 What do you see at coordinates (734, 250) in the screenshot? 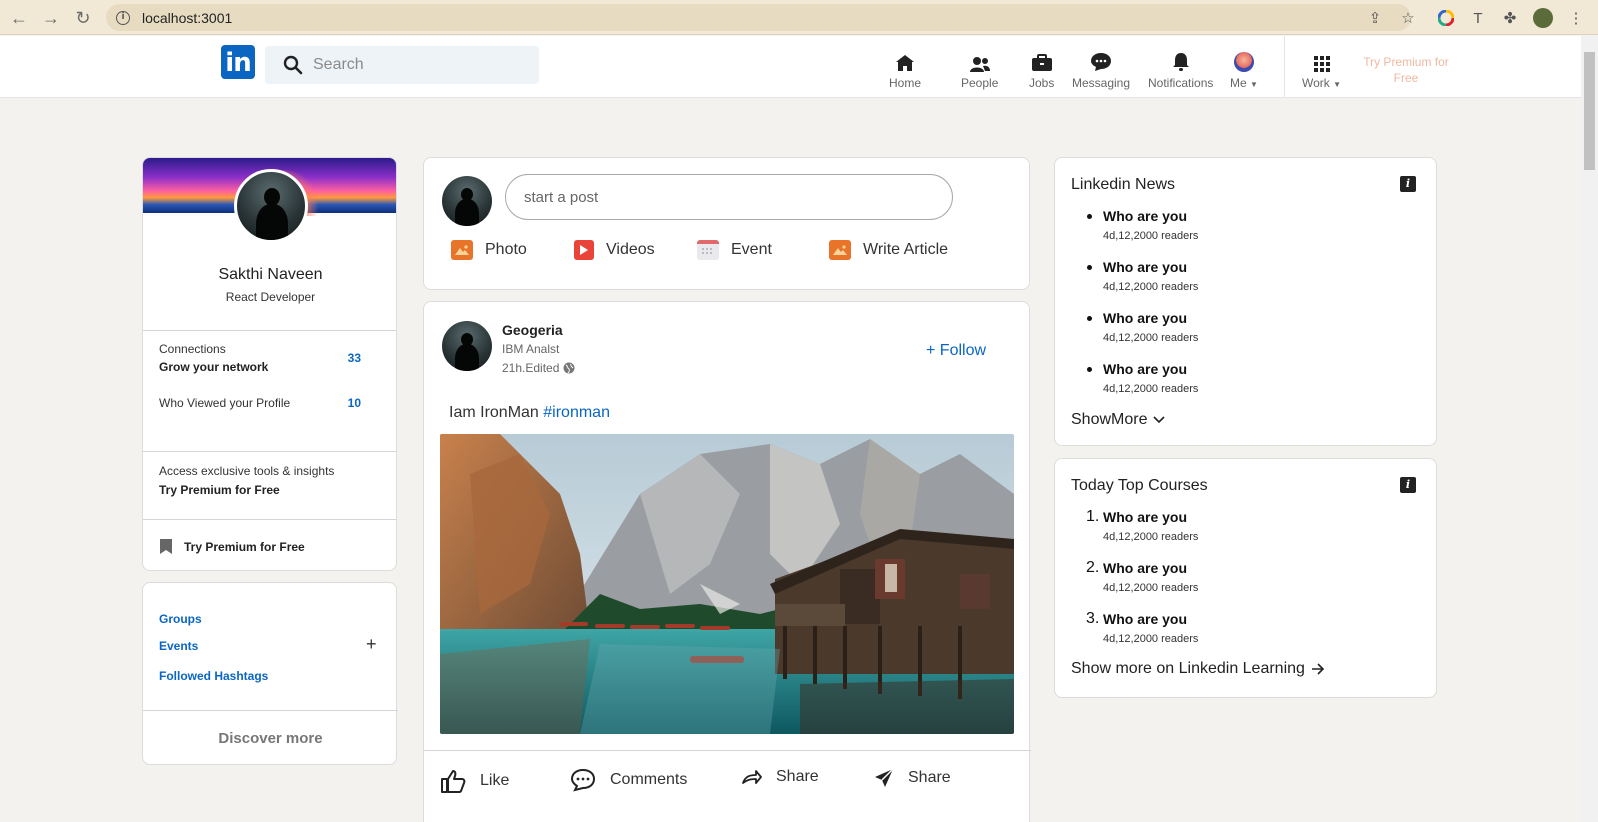
I see `event-button: Event` at bounding box center [734, 250].